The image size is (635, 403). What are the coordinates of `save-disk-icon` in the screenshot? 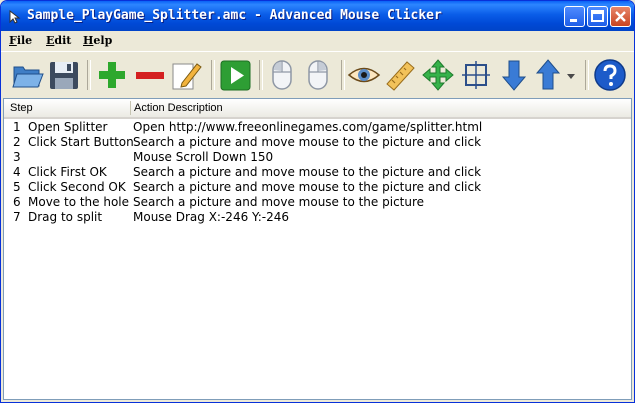 It's located at (64, 75).